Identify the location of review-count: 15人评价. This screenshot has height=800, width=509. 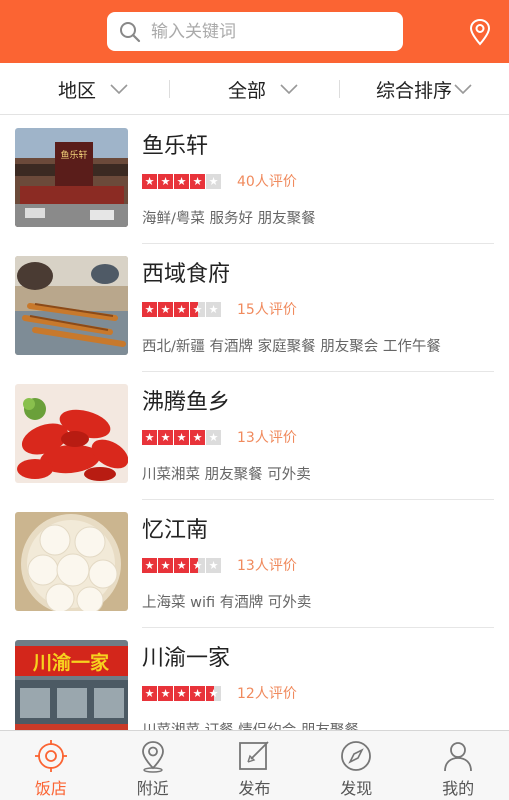
(267, 310).